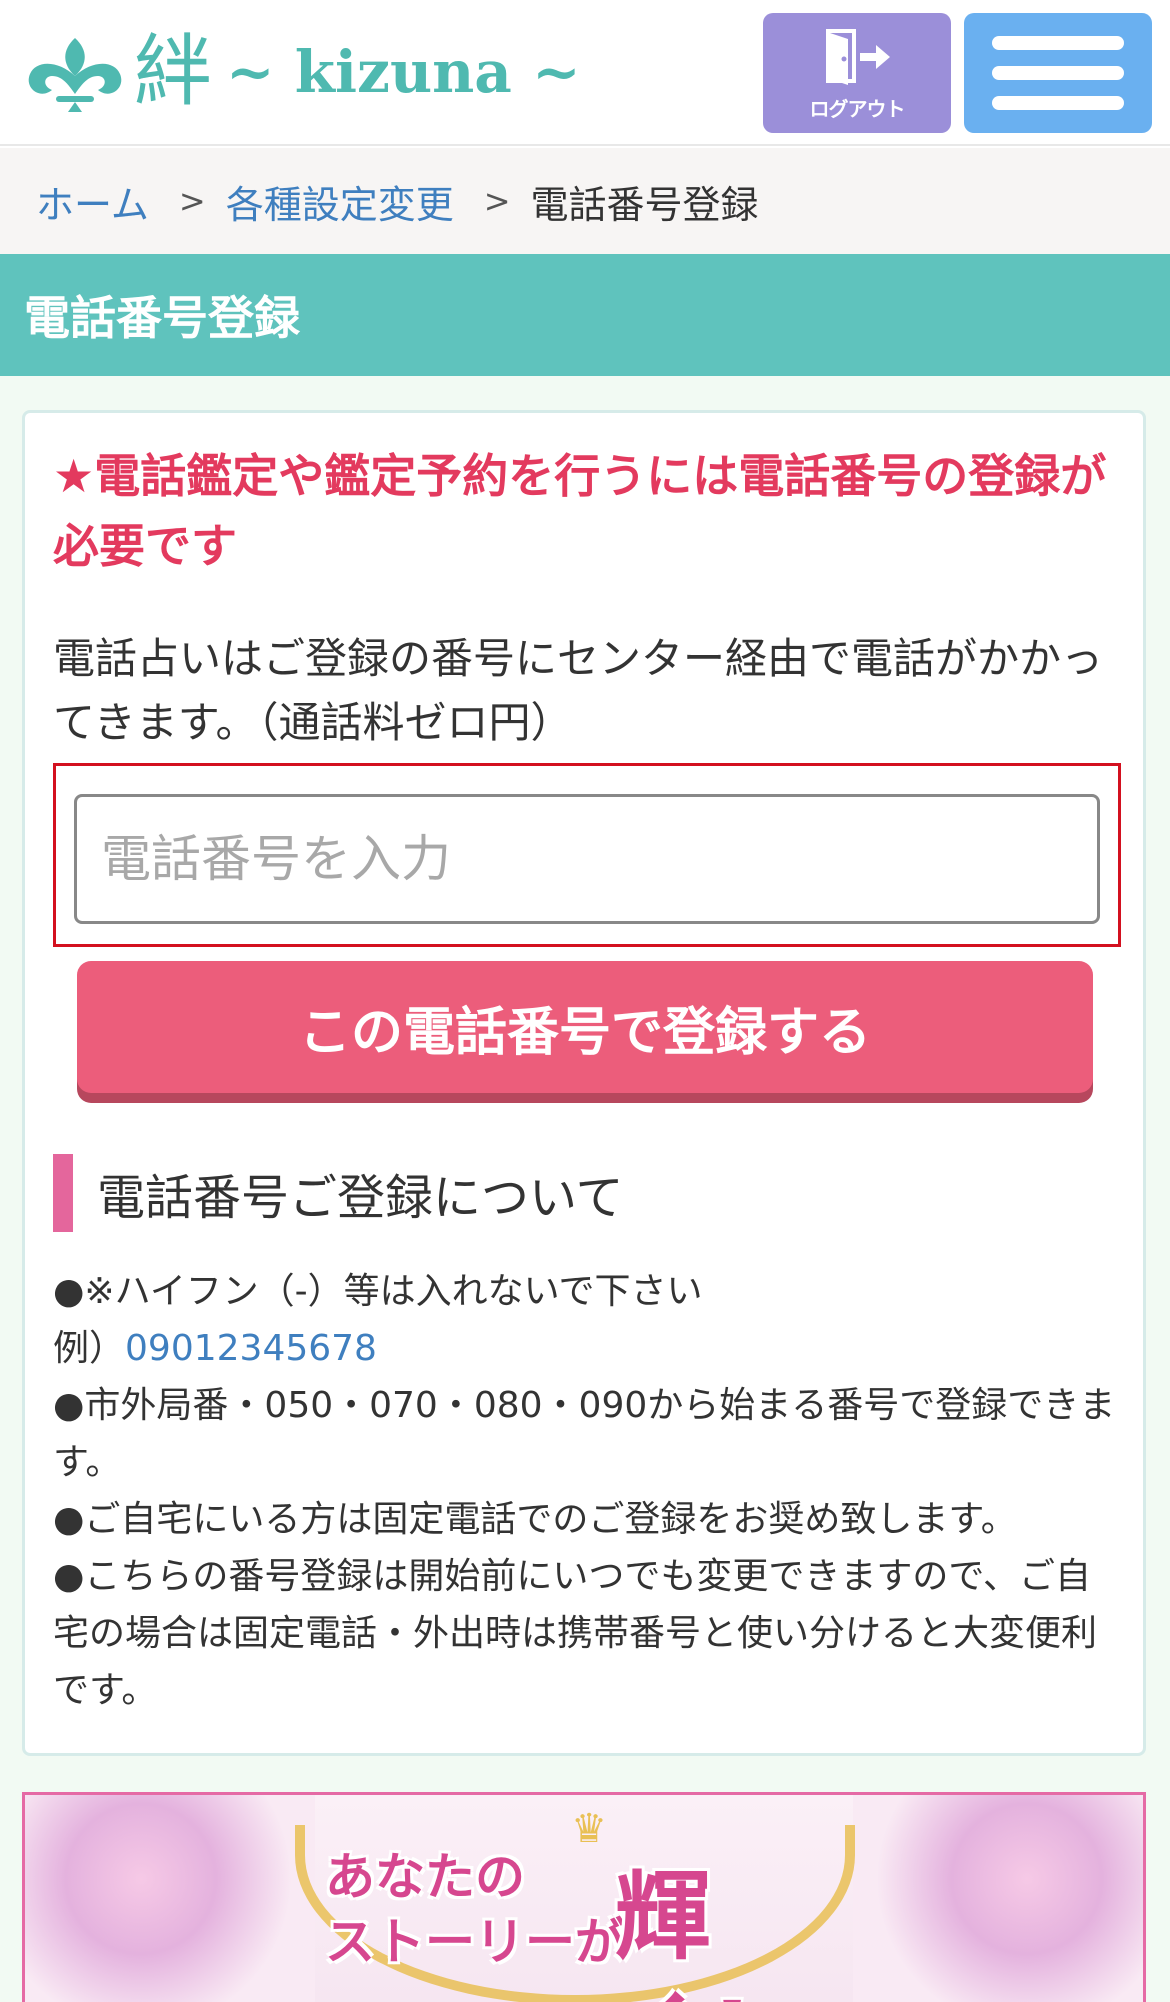  What do you see at coordinates (585, 1924) in the screenshot?
I see `banner-headline: あなたの ストーリーが 輝く!` at bounding box center [585, 1924].